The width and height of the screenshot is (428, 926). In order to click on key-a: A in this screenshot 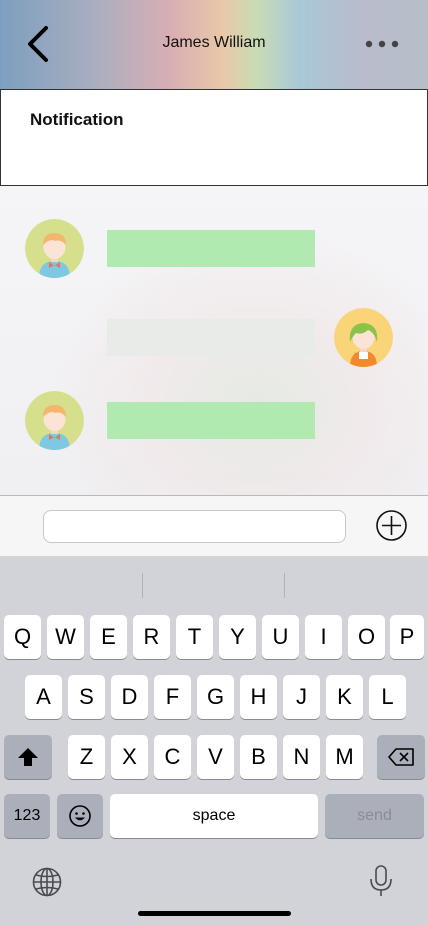, I will do `click(43, 697)`.